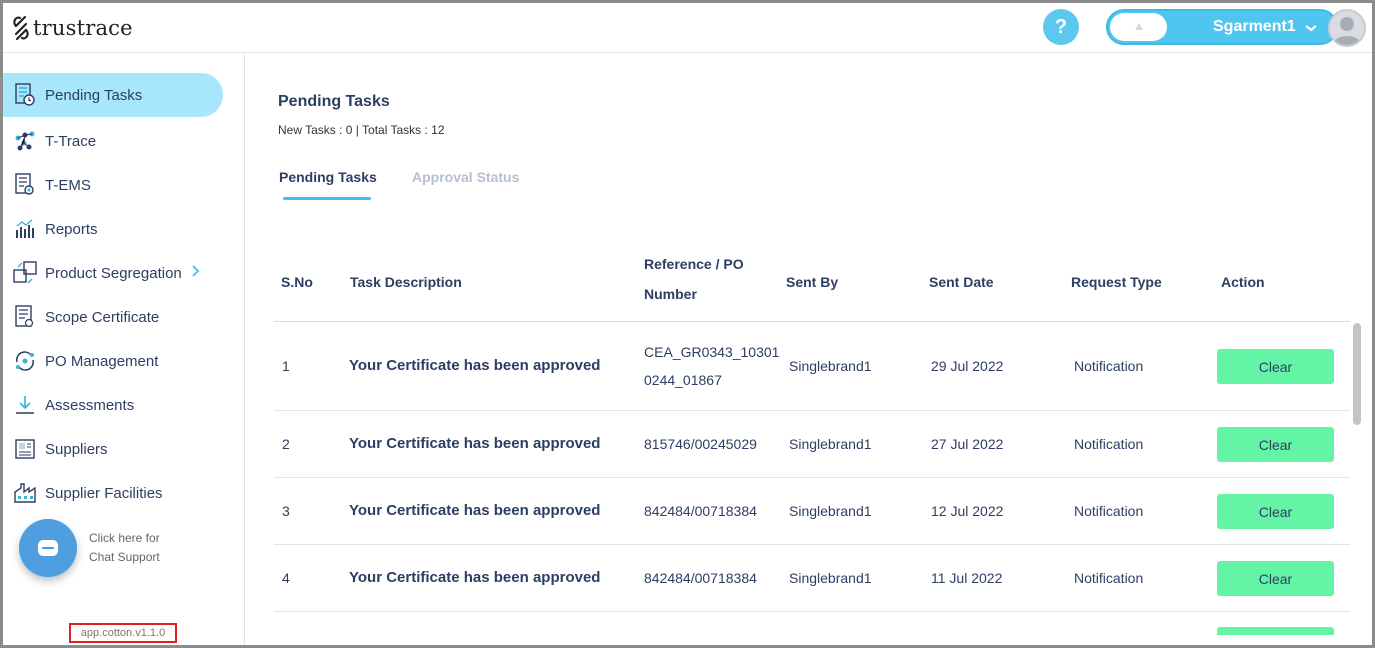  What do you see at coordinates (961, 282) in the screenshot?
I see `column-header-sent-date: Sent Date` at bounding box center [961, 282].